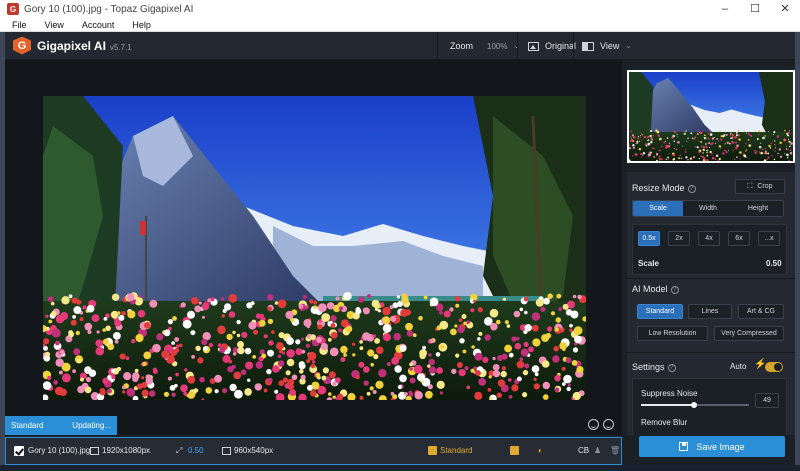 The image size is (800, 471). What do you see at coordinates (767, 400) in the screenshot?
I see `suppress-noise-value: 49` at bounding box center [767, 400].